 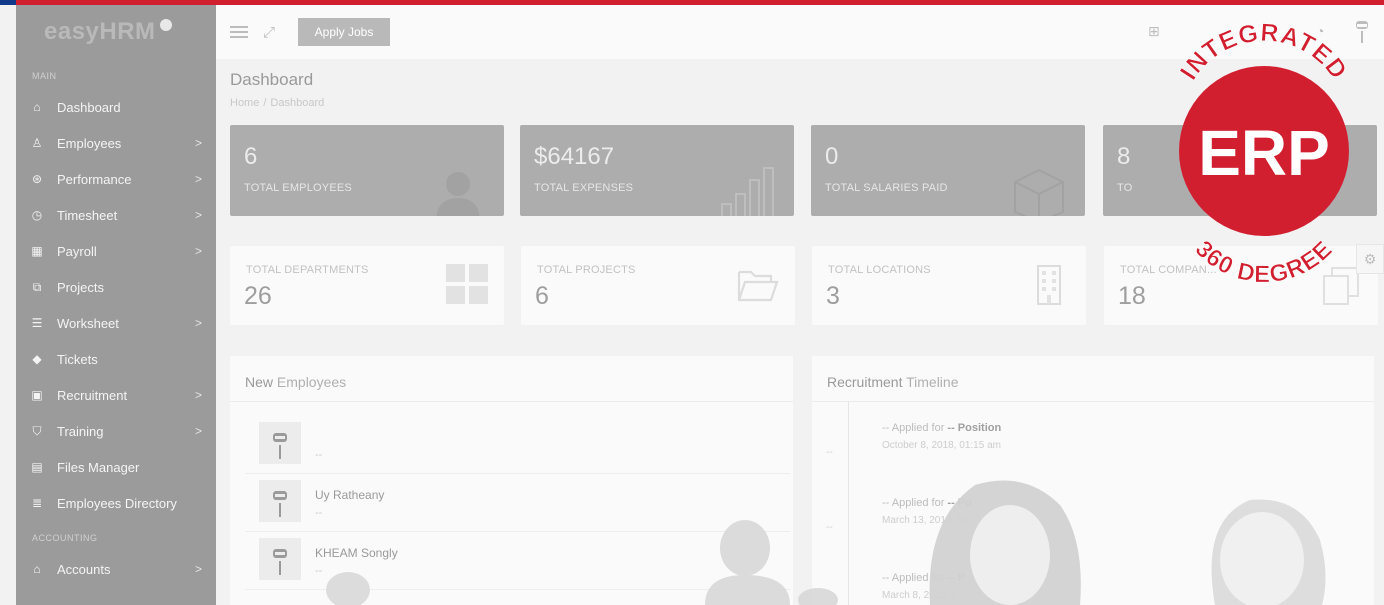 I want to click on sidebar-item-label: Payroll, so click(x=77, y=251).